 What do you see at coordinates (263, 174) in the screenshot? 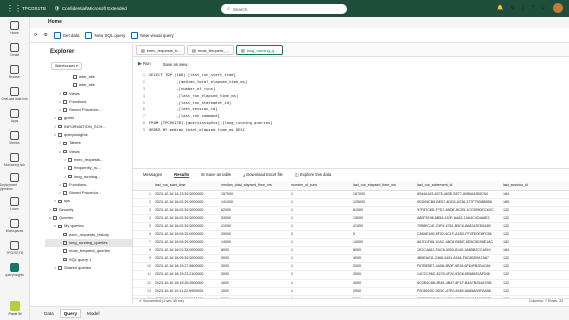
I see `download-excel-button: ⤓ Download Excel file` at bounding box center [263, 174].